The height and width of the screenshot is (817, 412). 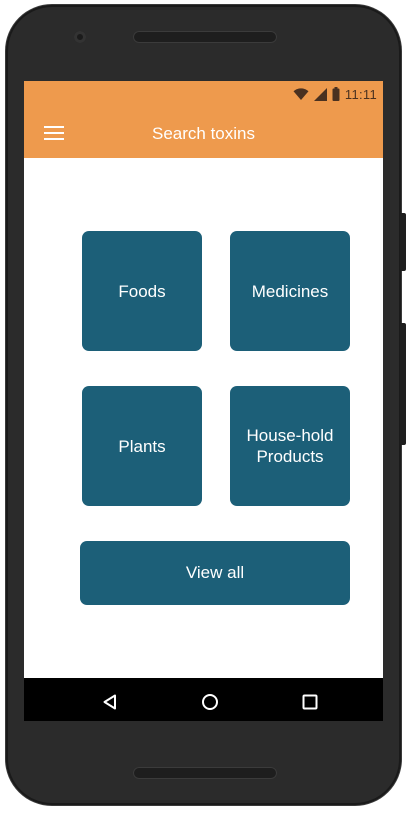 I want to click on wifi-icon, so click(x=301, y=94).